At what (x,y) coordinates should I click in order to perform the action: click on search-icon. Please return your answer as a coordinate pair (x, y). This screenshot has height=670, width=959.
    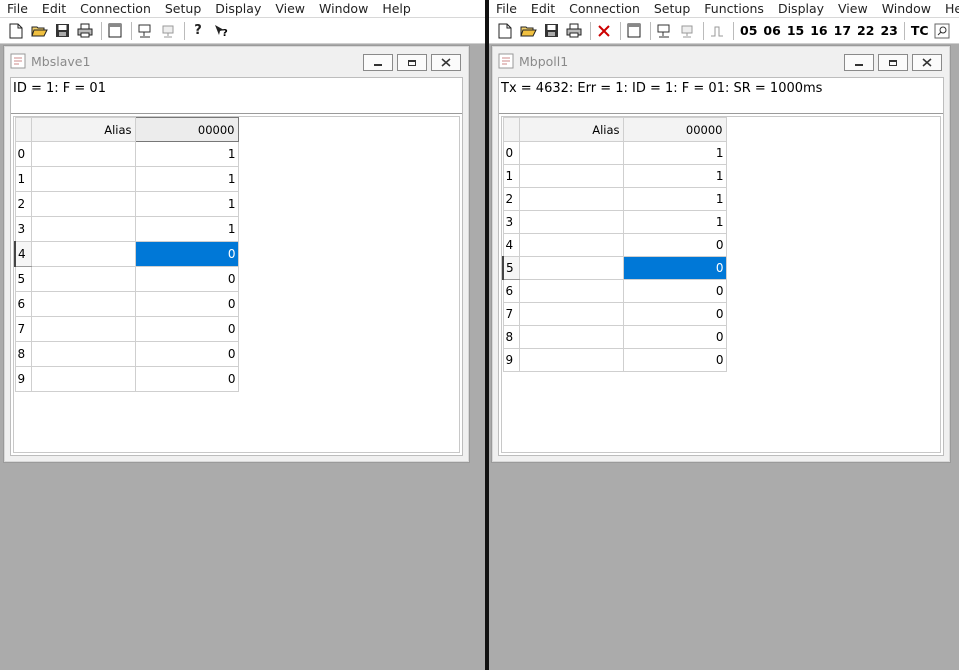
    Looking at the image, I should click on (942, 31).